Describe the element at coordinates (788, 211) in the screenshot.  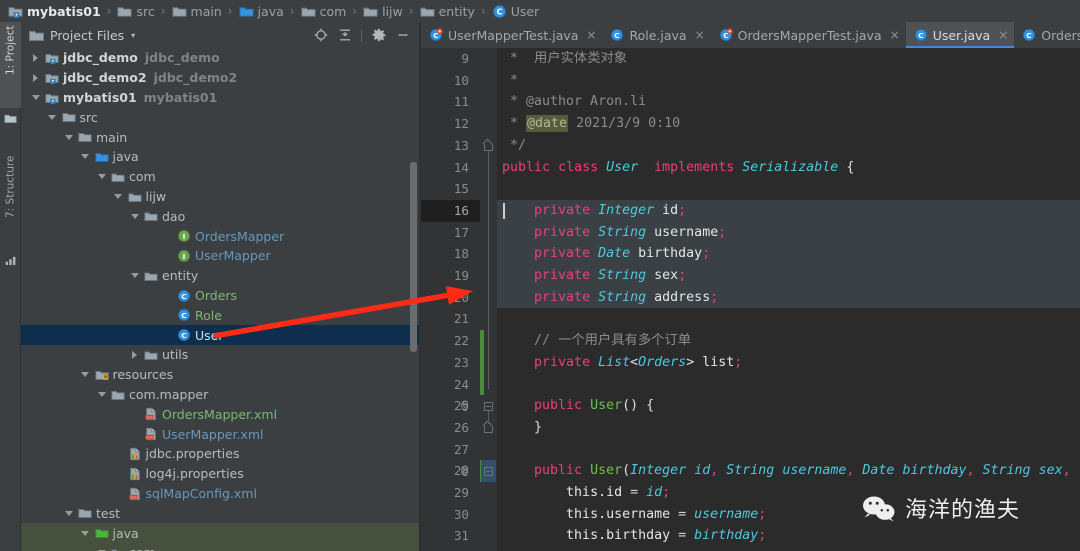
I see `code-line: private Integer id;` at that location.